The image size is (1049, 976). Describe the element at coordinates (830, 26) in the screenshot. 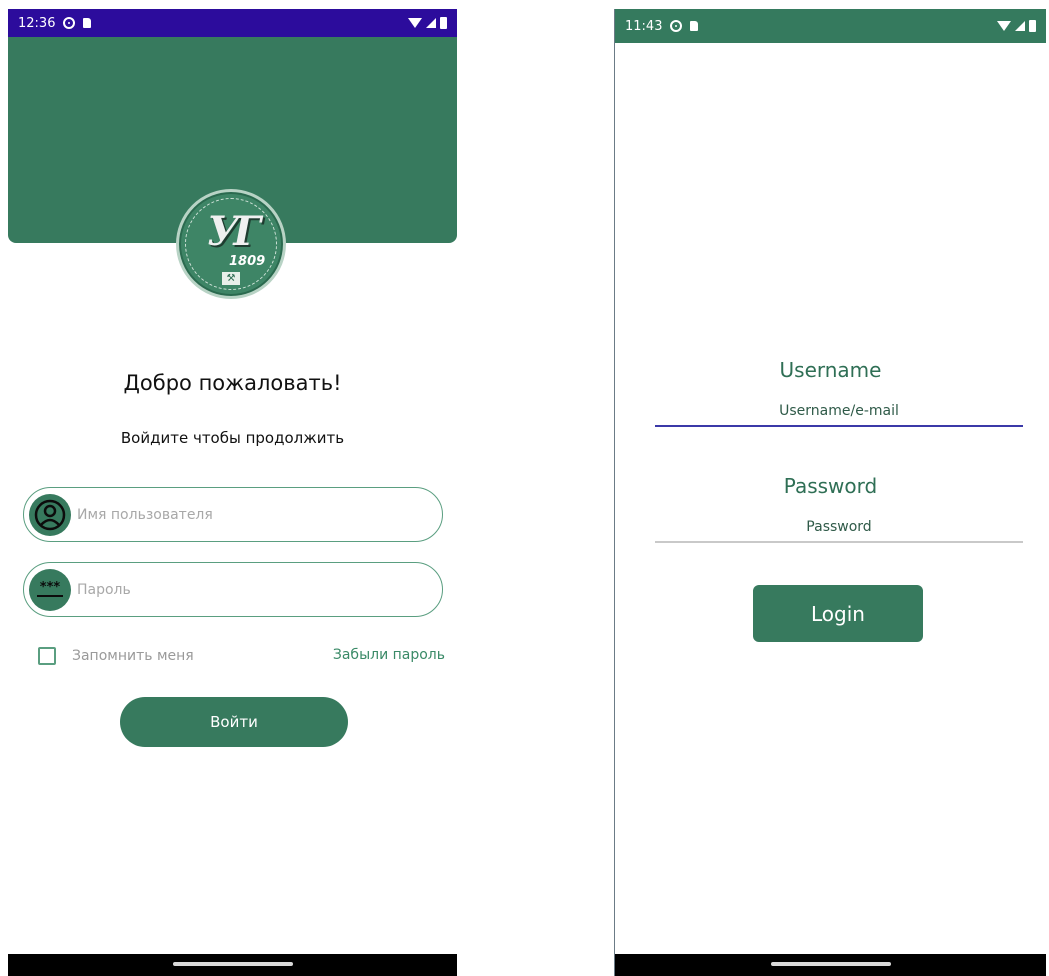

I see `status-bar: 11:43` at that location.